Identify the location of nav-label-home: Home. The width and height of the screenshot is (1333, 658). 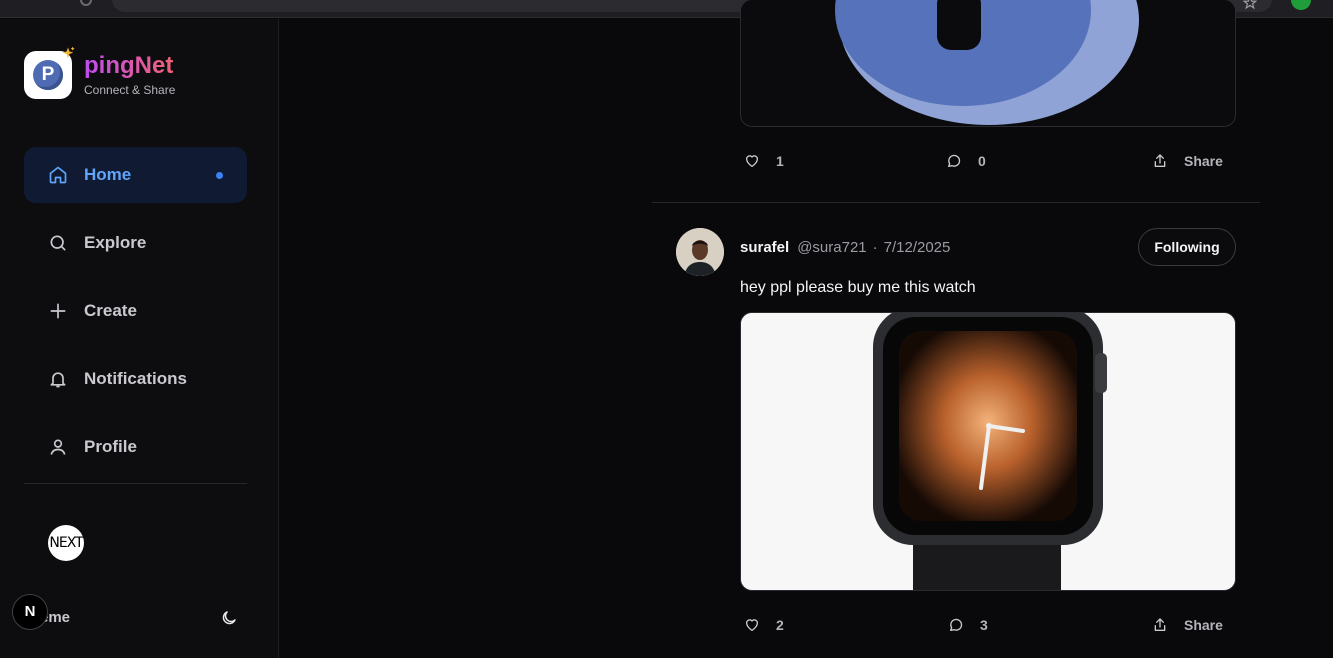
(108, 174).